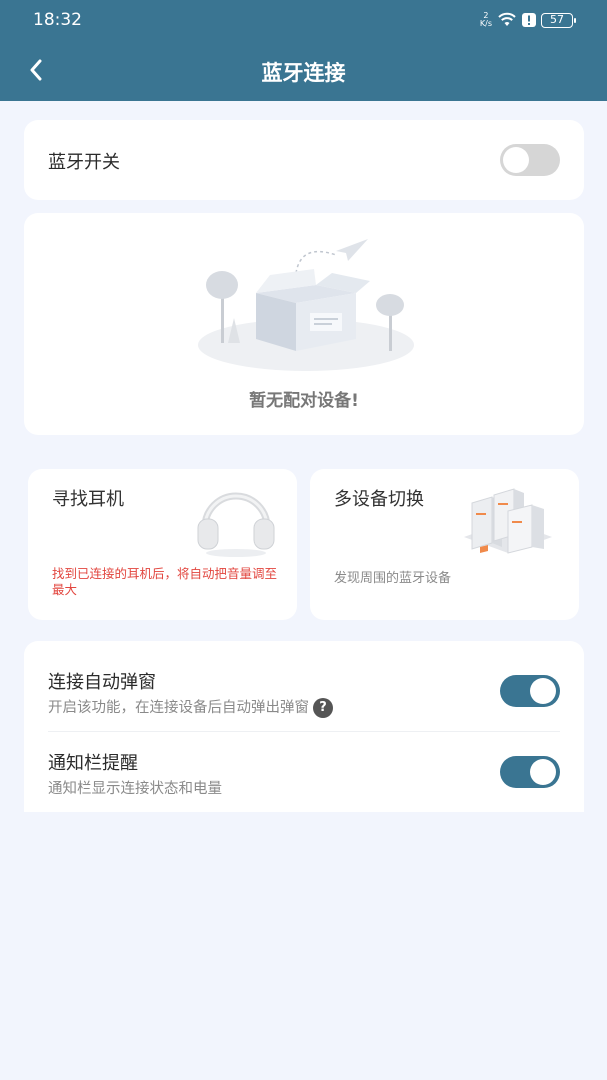 Image resolution: width=607 pixels, height=1080 pixels. I want to click on setting-title: 通知栏提醒, so click(93, 763).